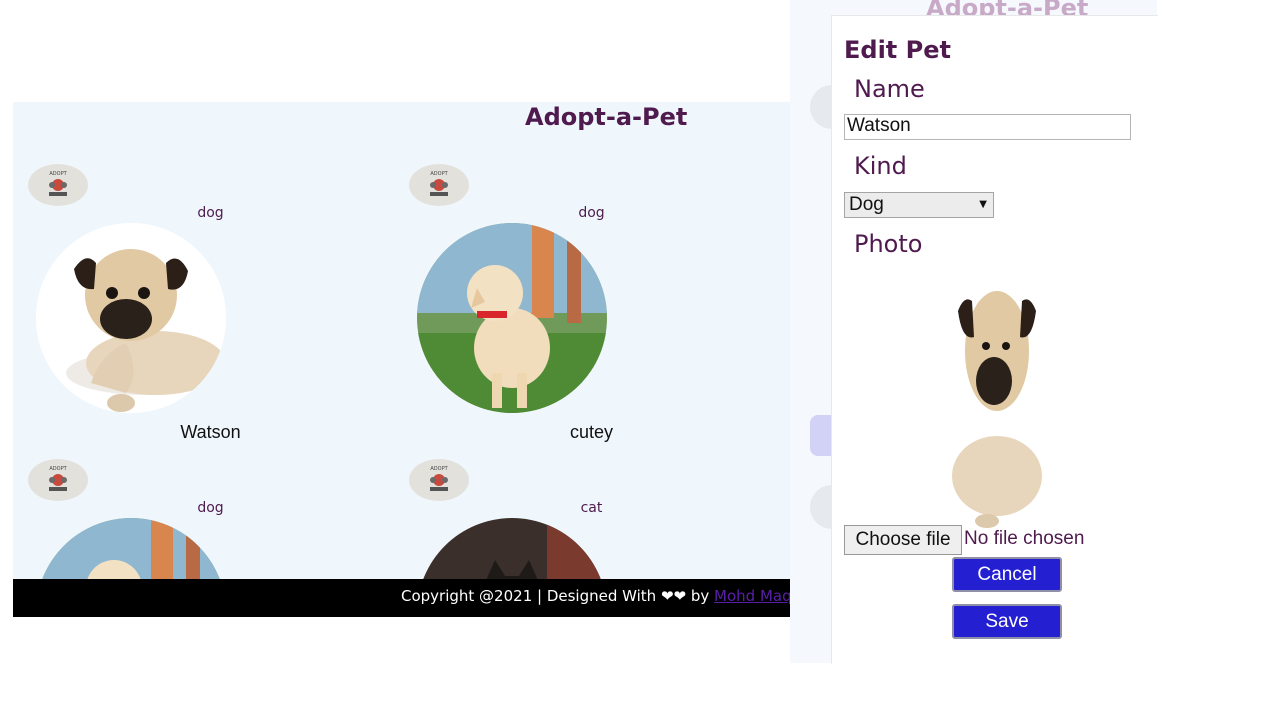  I want to click on save-button: Save, so click(1007, 621).